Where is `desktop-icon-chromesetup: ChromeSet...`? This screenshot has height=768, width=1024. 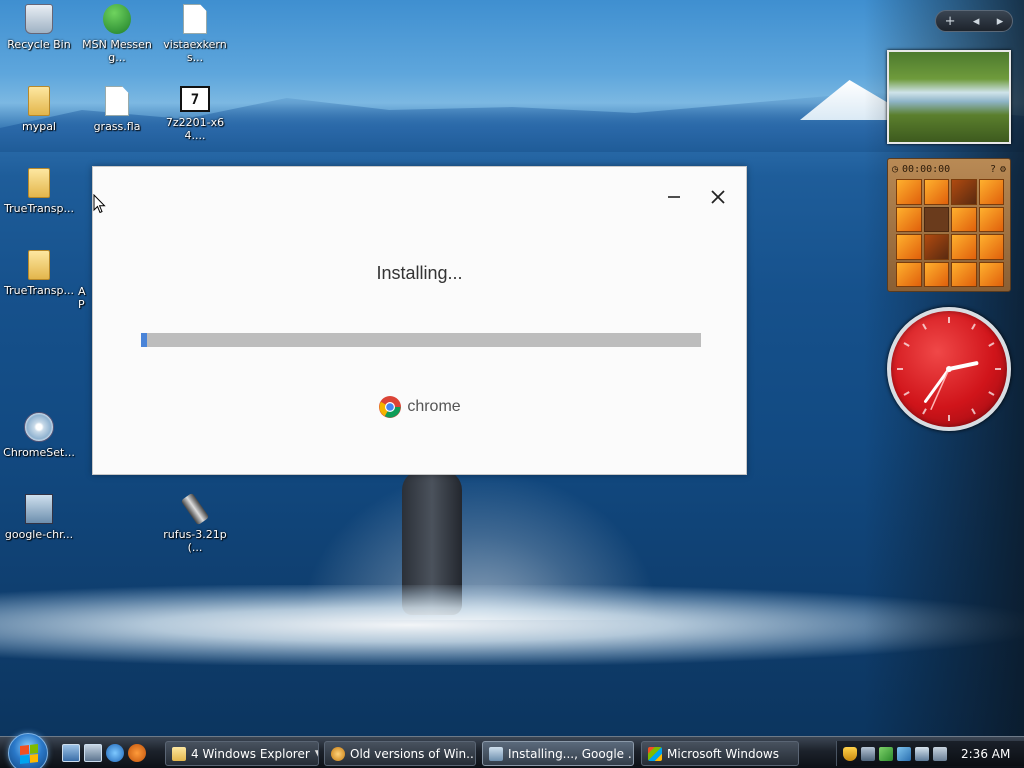 desktop-icon-chromesetup: ChromeSet... is located at coordinates (39, 435).